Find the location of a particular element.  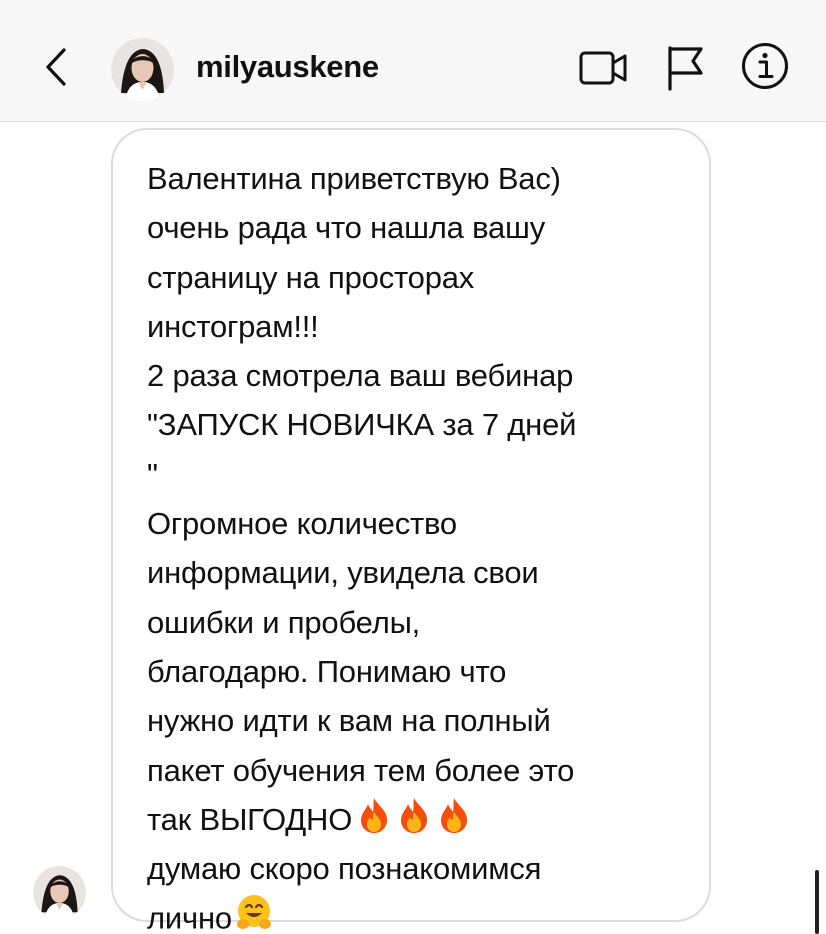

message-line-with-emoji: так ВЫГОДНО is located at coordinates (418, 819).